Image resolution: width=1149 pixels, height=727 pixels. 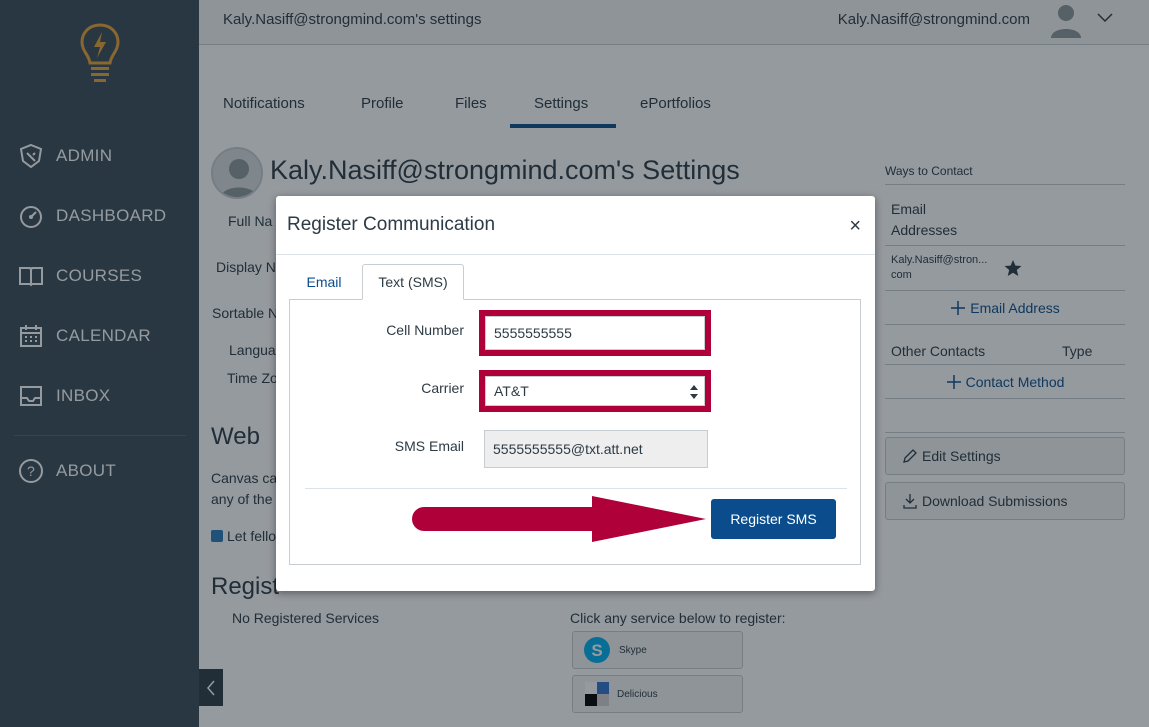 I want to click on carrier-select: AT&T, so click(x=595, y=391).